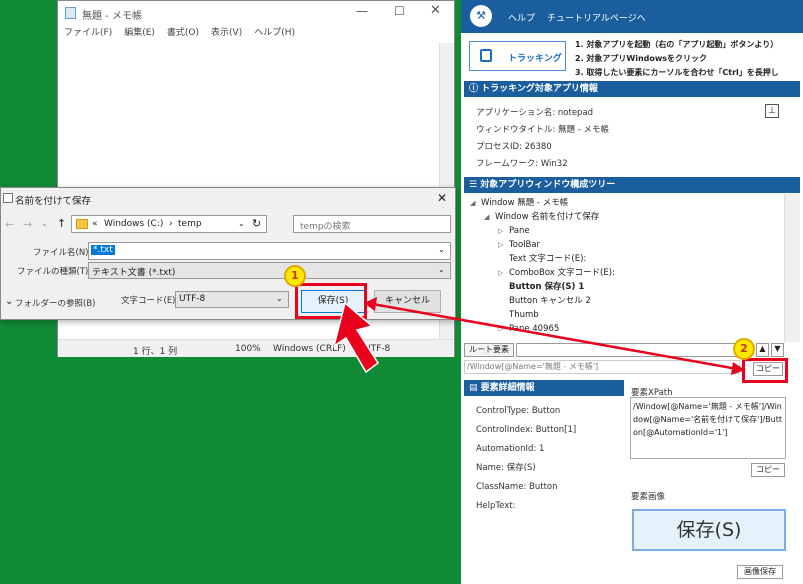 The width and height of the screenshot is (803, 584). Describe the element at coordinates (356, 337) in the screenshot. I see `pointer-arrow` at that location.